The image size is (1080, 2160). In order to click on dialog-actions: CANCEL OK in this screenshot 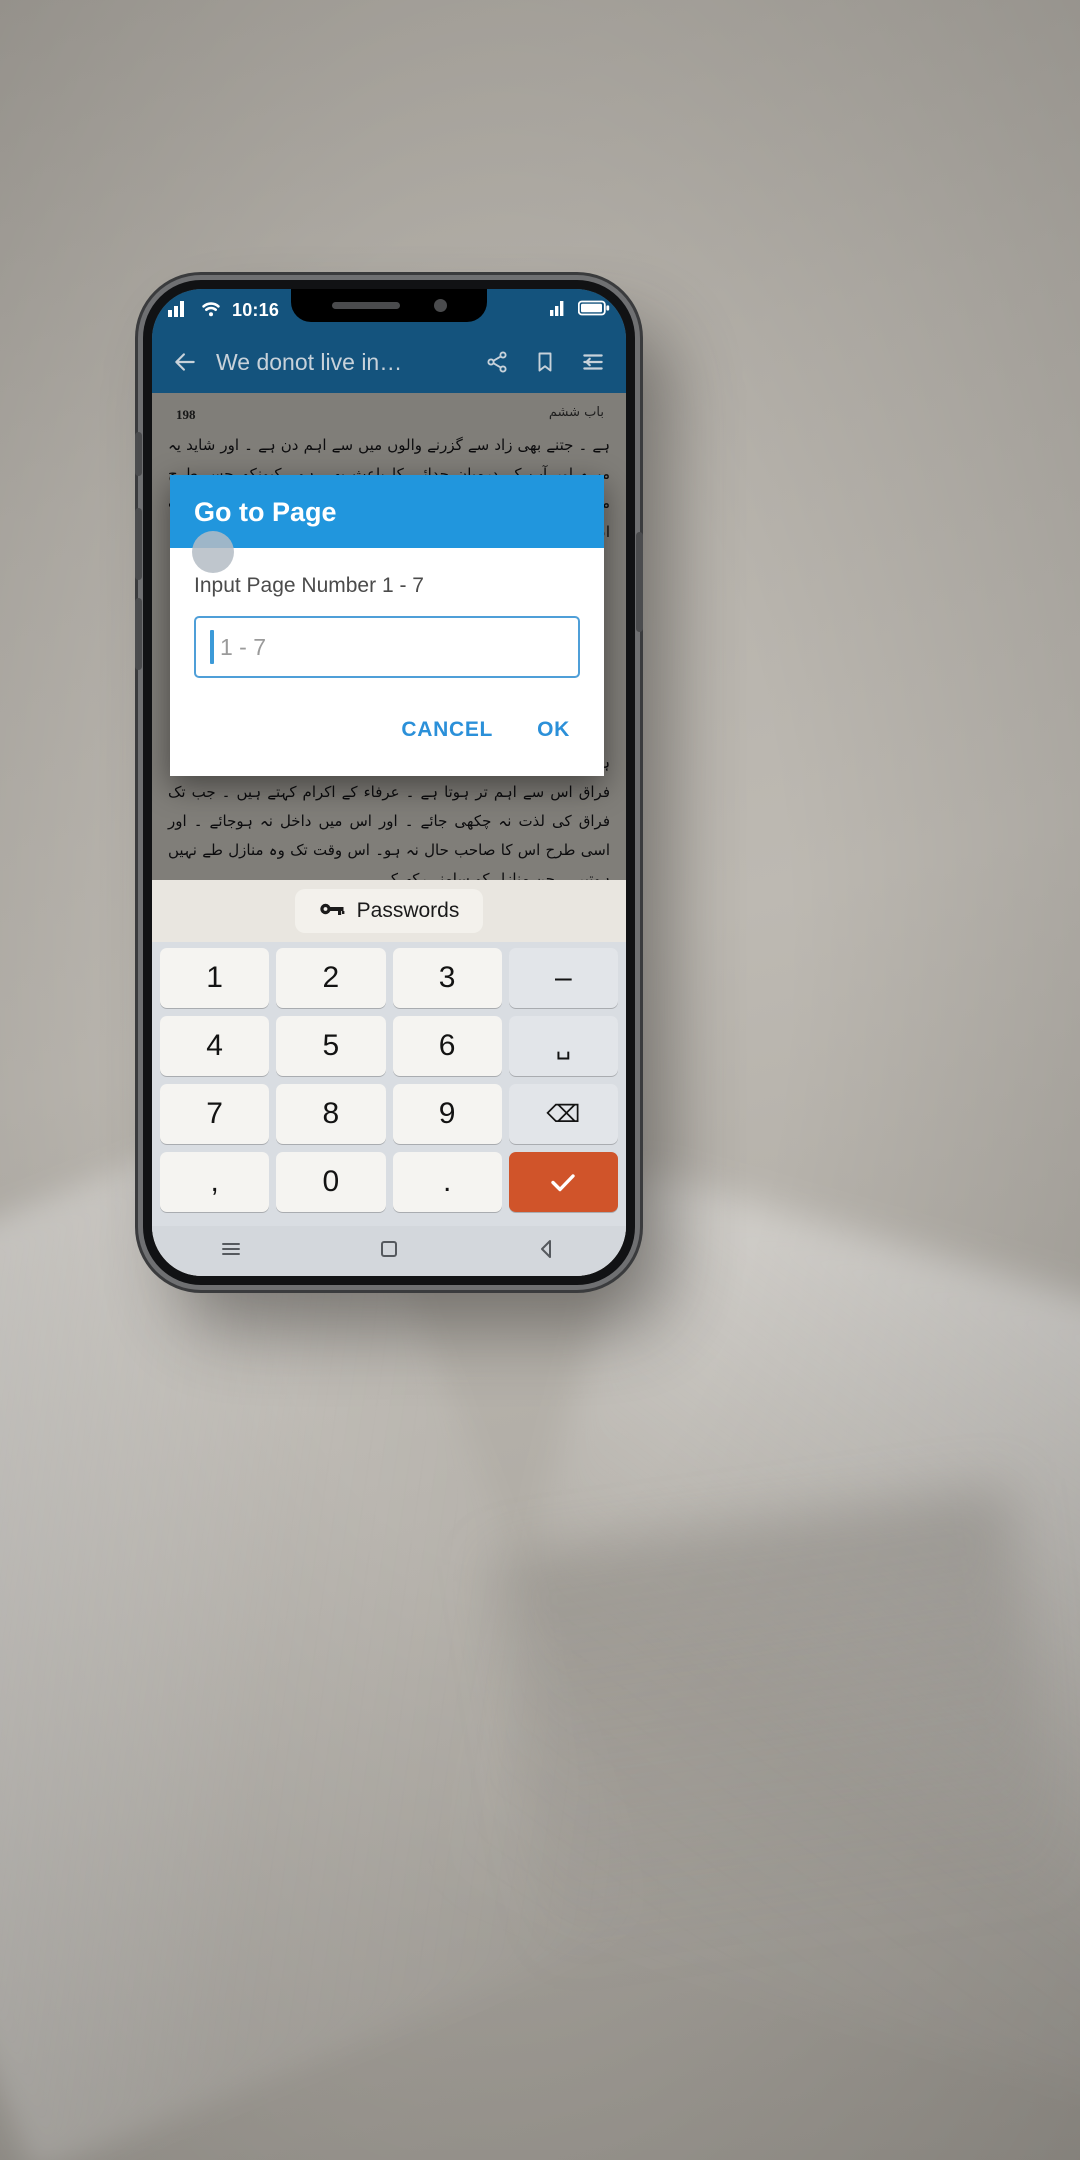, I will do `click(387, 731)`.